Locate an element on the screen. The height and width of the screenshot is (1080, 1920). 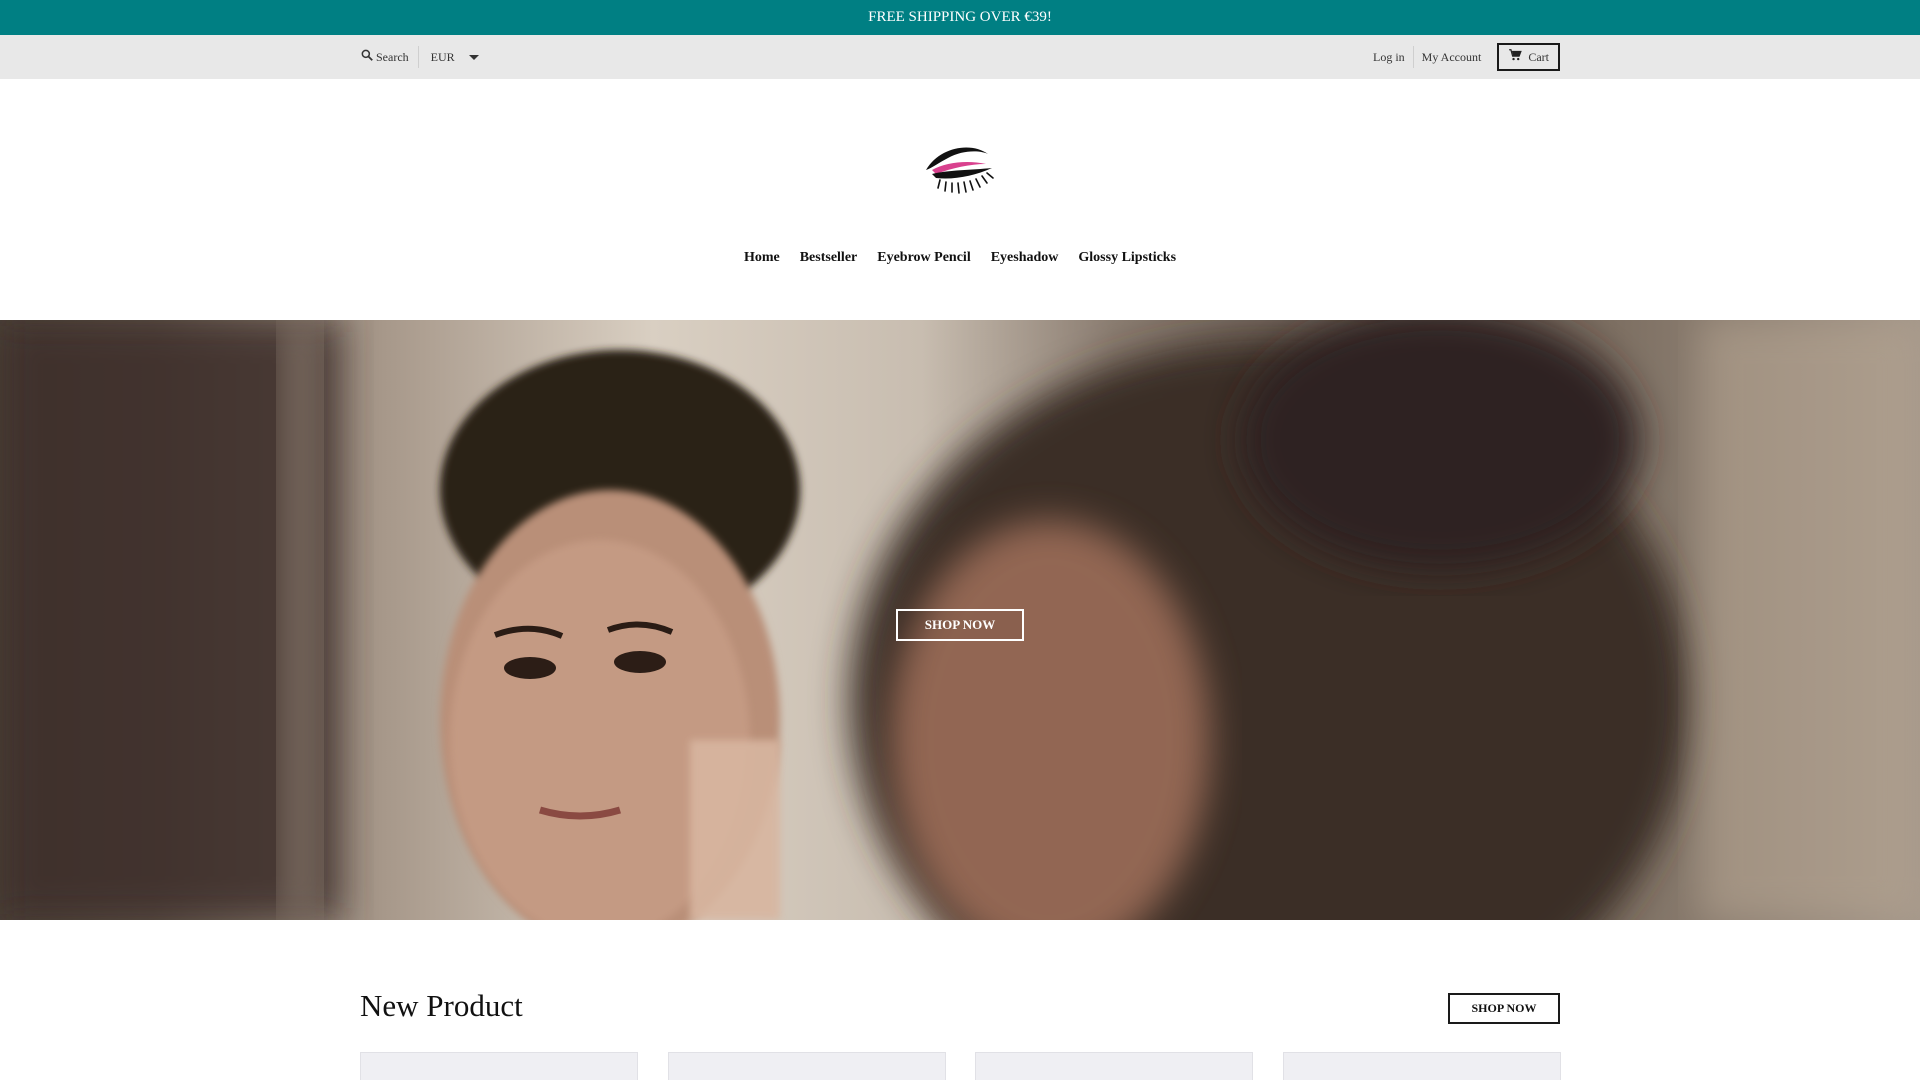
announcement-bar: FREE SHIPPING OVER €39! is located at coordinates (960, 17).